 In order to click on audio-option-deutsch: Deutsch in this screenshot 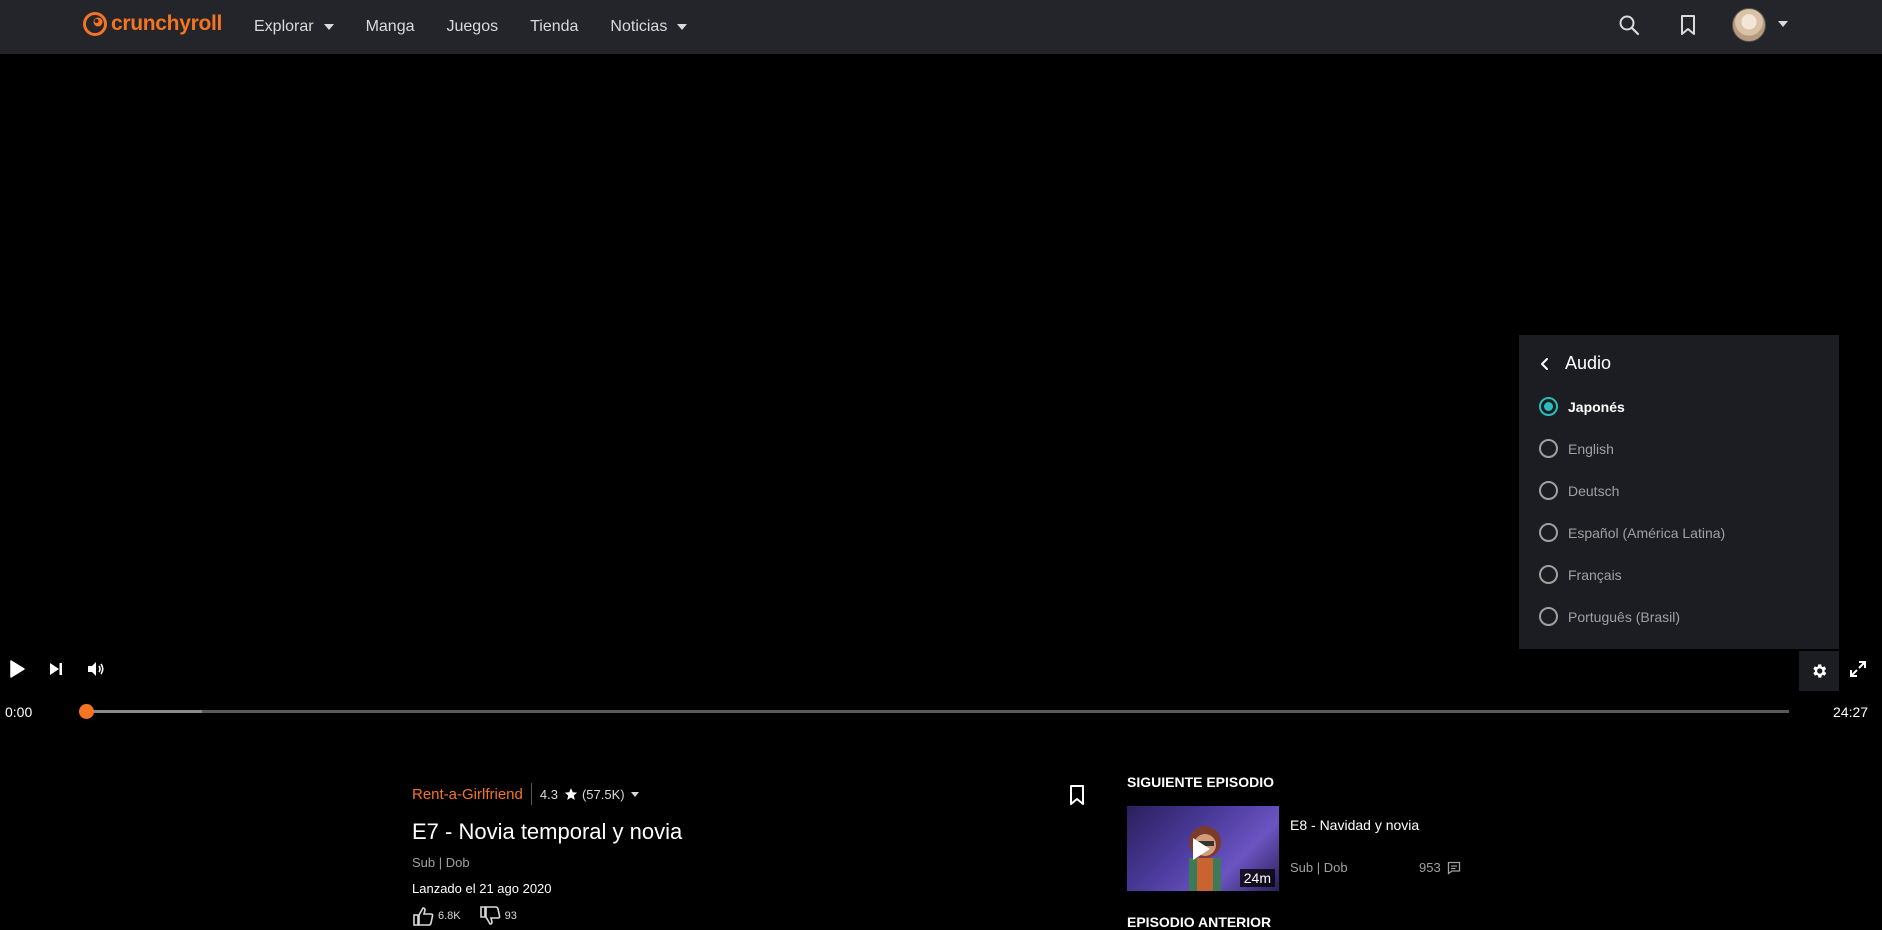, I will do `click(1579, 490)`.